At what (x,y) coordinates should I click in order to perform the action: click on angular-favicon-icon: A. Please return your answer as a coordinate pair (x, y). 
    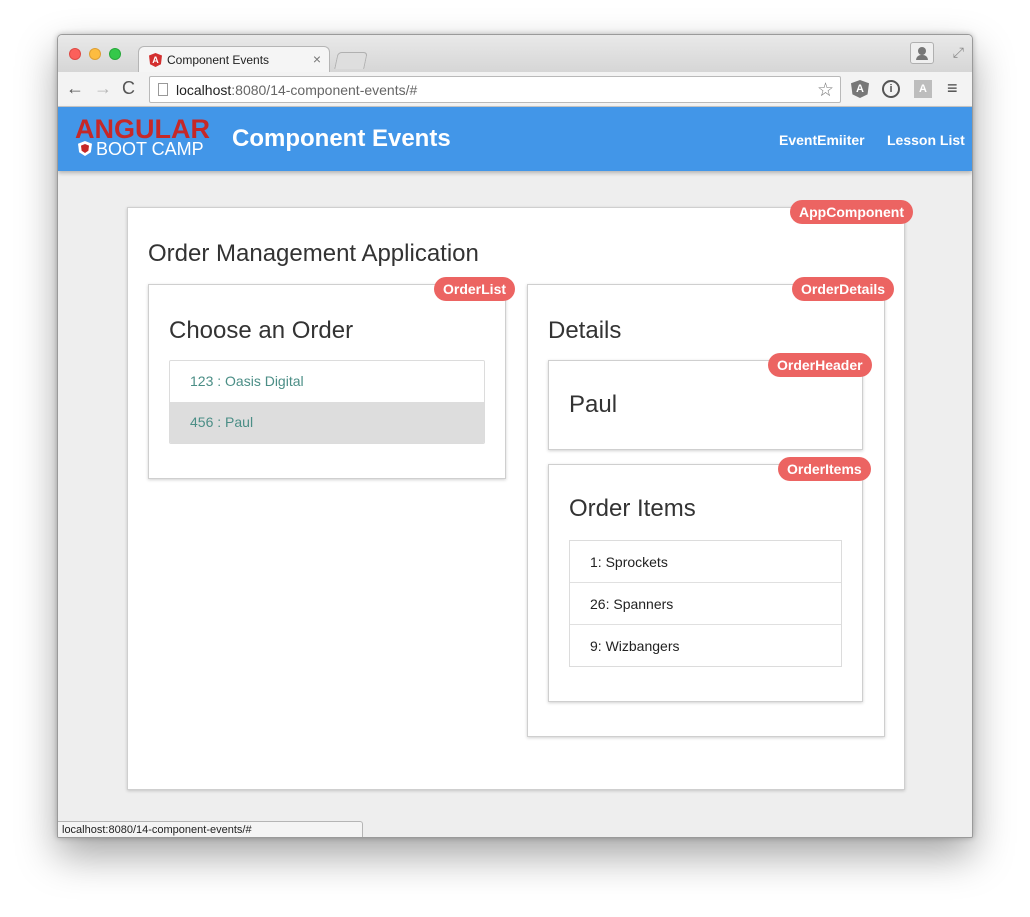
    Looking at the image, I should click on (155, 60).